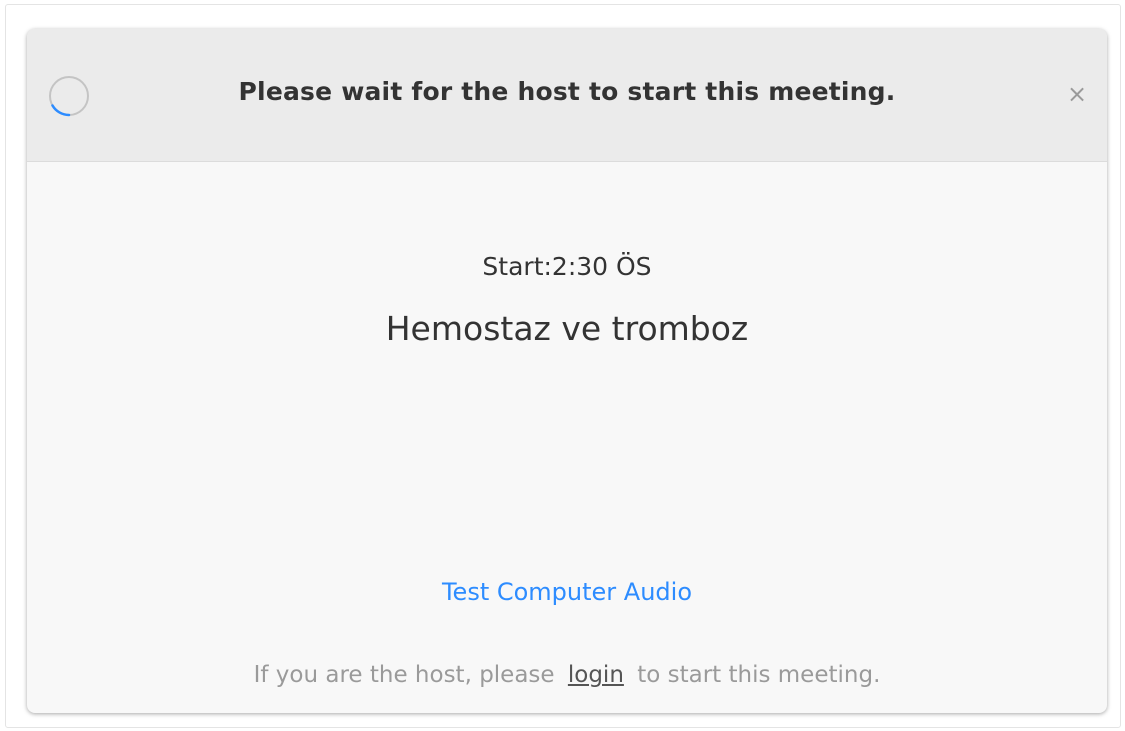  Describe the element at coordinates (404, 675) in the screenshot. I see `host-message-prefix: If you are the host, please` at that location.